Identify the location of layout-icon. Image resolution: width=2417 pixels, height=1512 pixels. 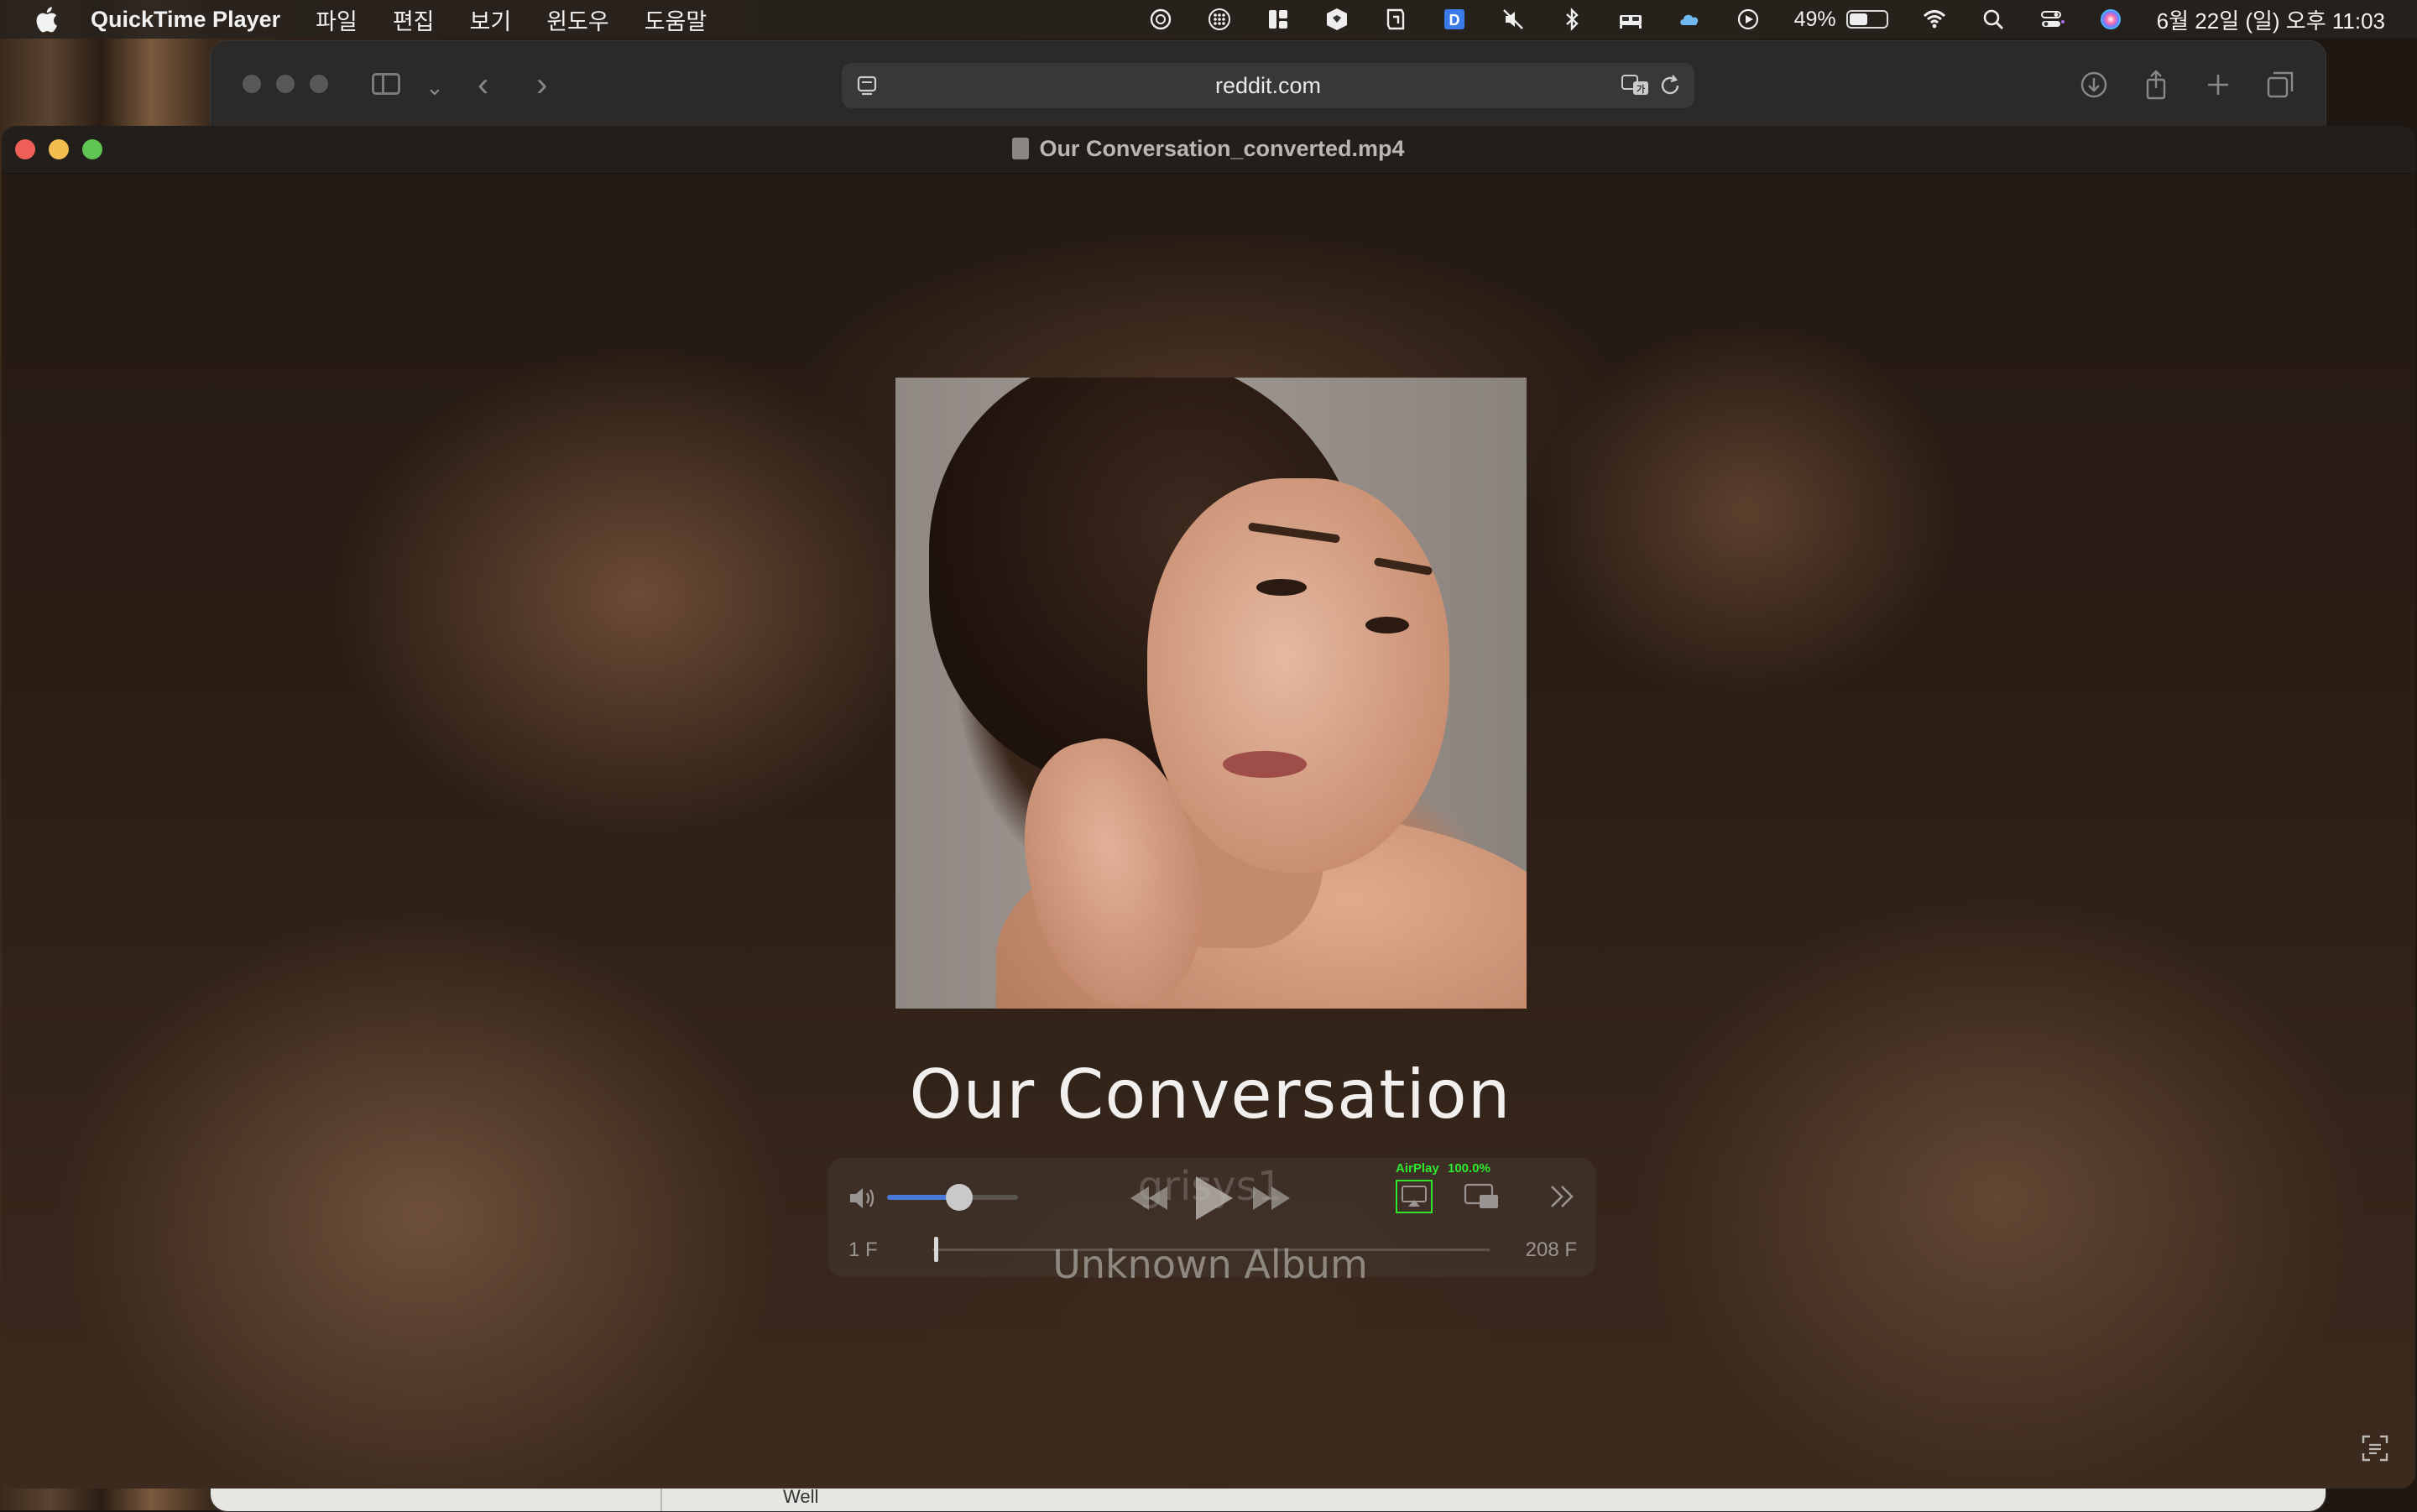
(1278, 20).